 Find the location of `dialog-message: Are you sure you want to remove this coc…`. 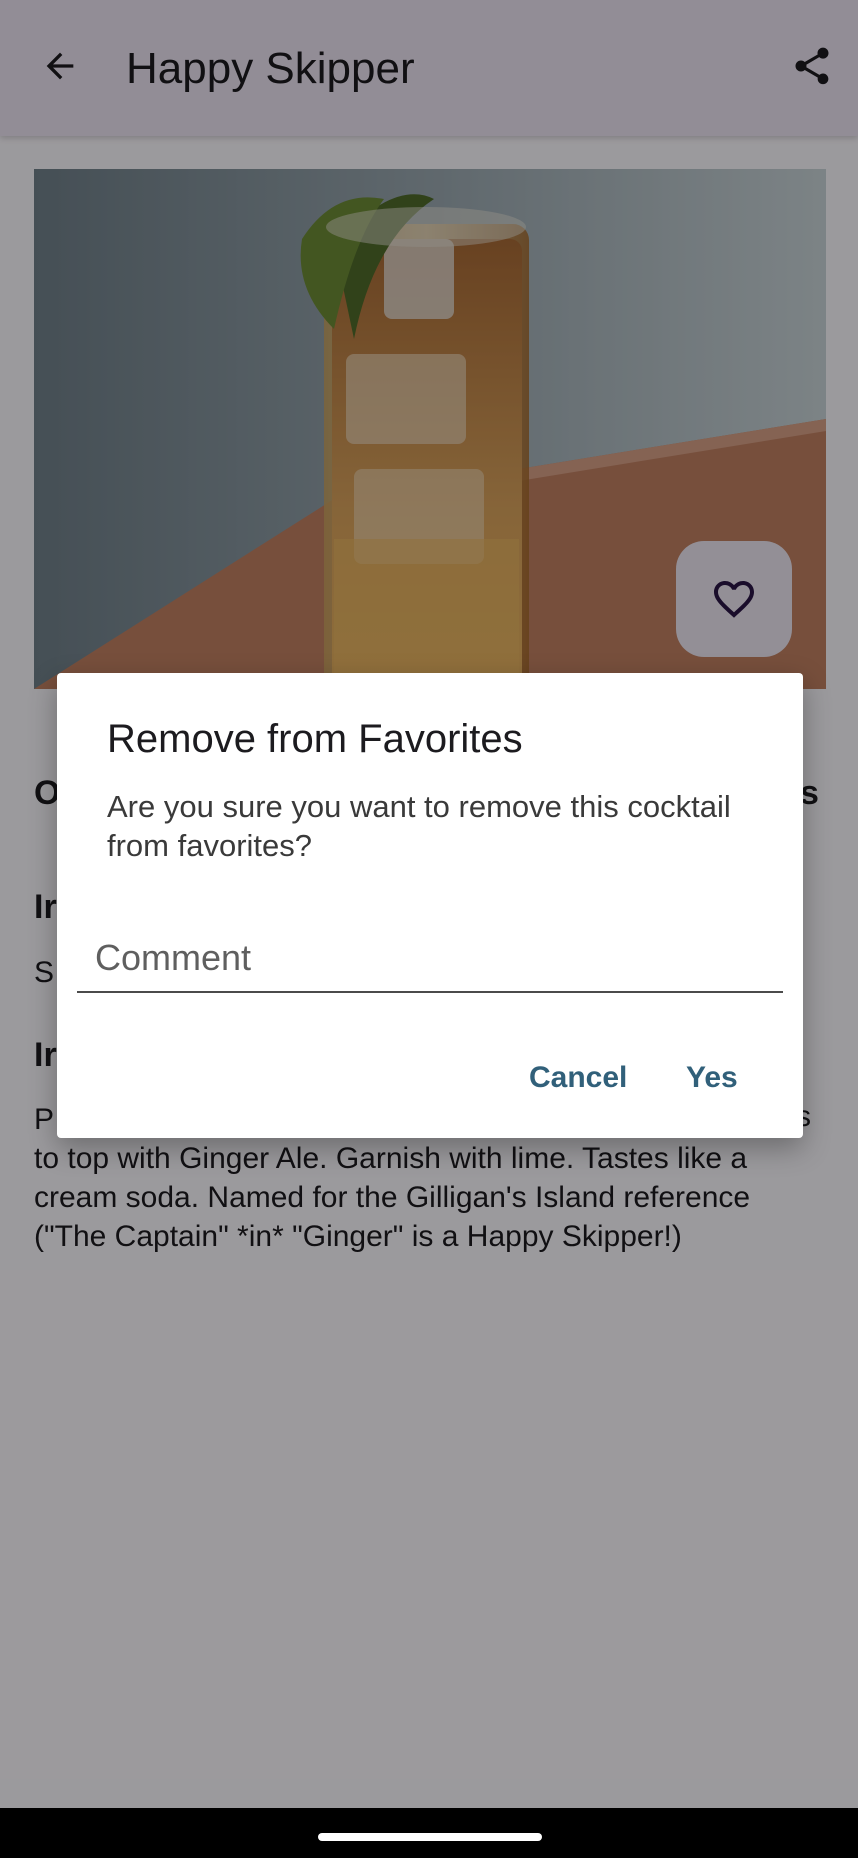

dialog-message: Are you sure you want to remove this coc… is located at coordinates (419, 826).